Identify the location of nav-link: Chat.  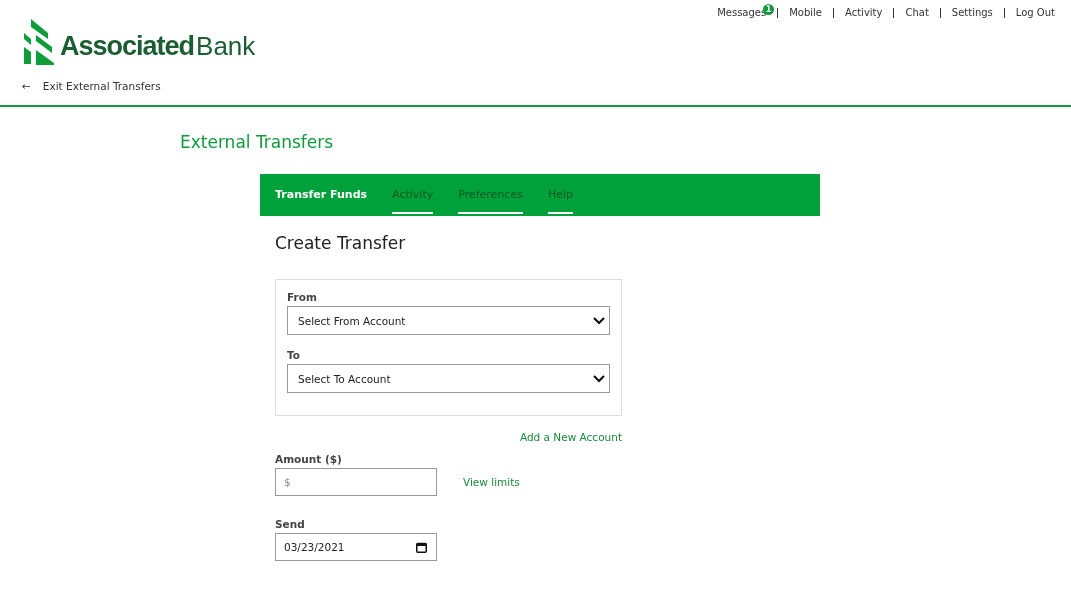
(917, 12).